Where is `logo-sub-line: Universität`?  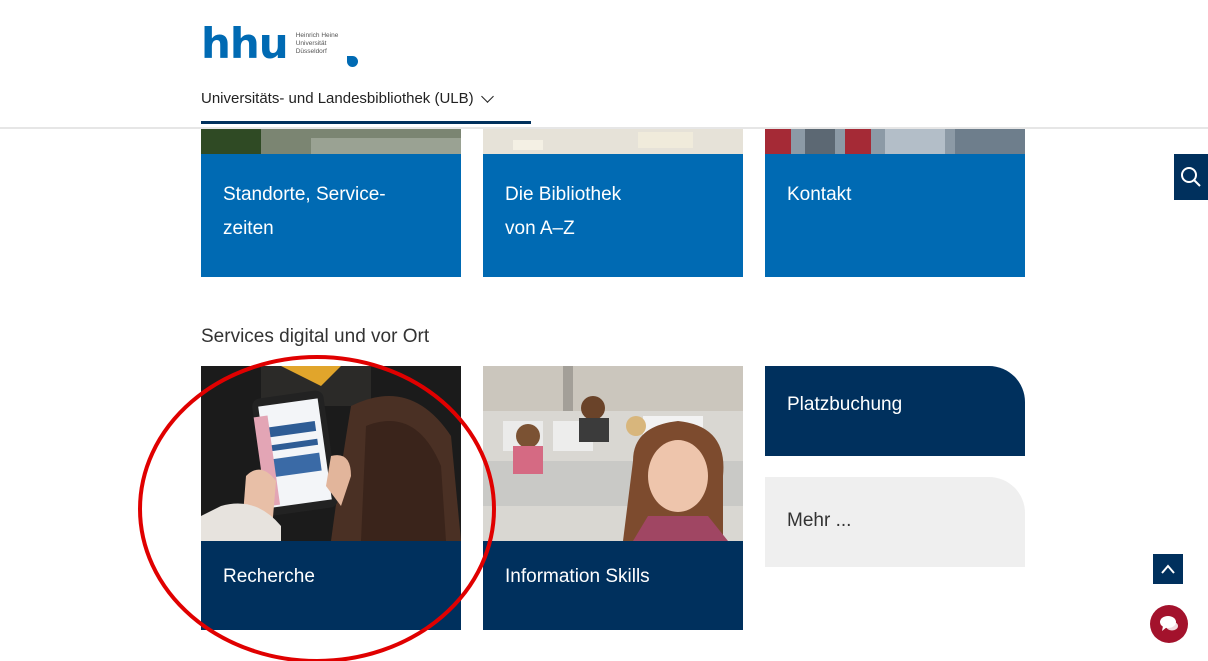
logo-sub-line: Universität is located at coordinates (311, 43).